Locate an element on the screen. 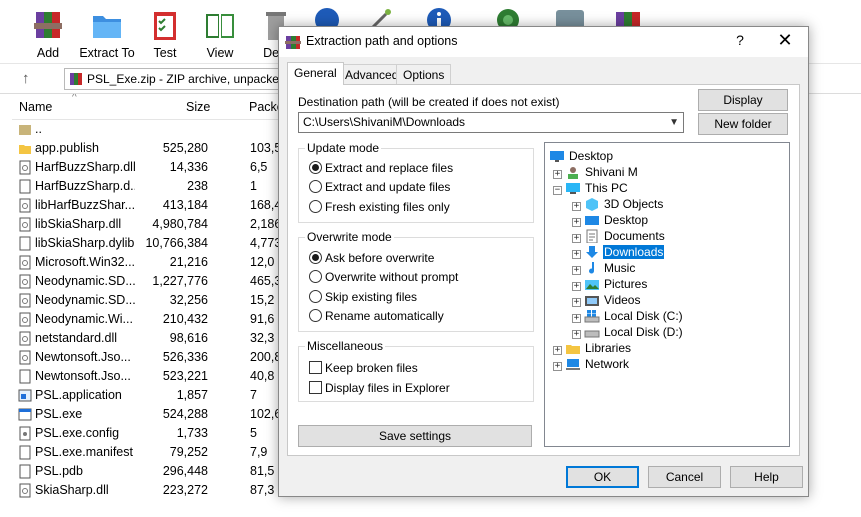 This screenshot has height=517, width=861. file-row: Newtonsoft.Jso... 523,221 40,8 is located at coordinates (152, 376).